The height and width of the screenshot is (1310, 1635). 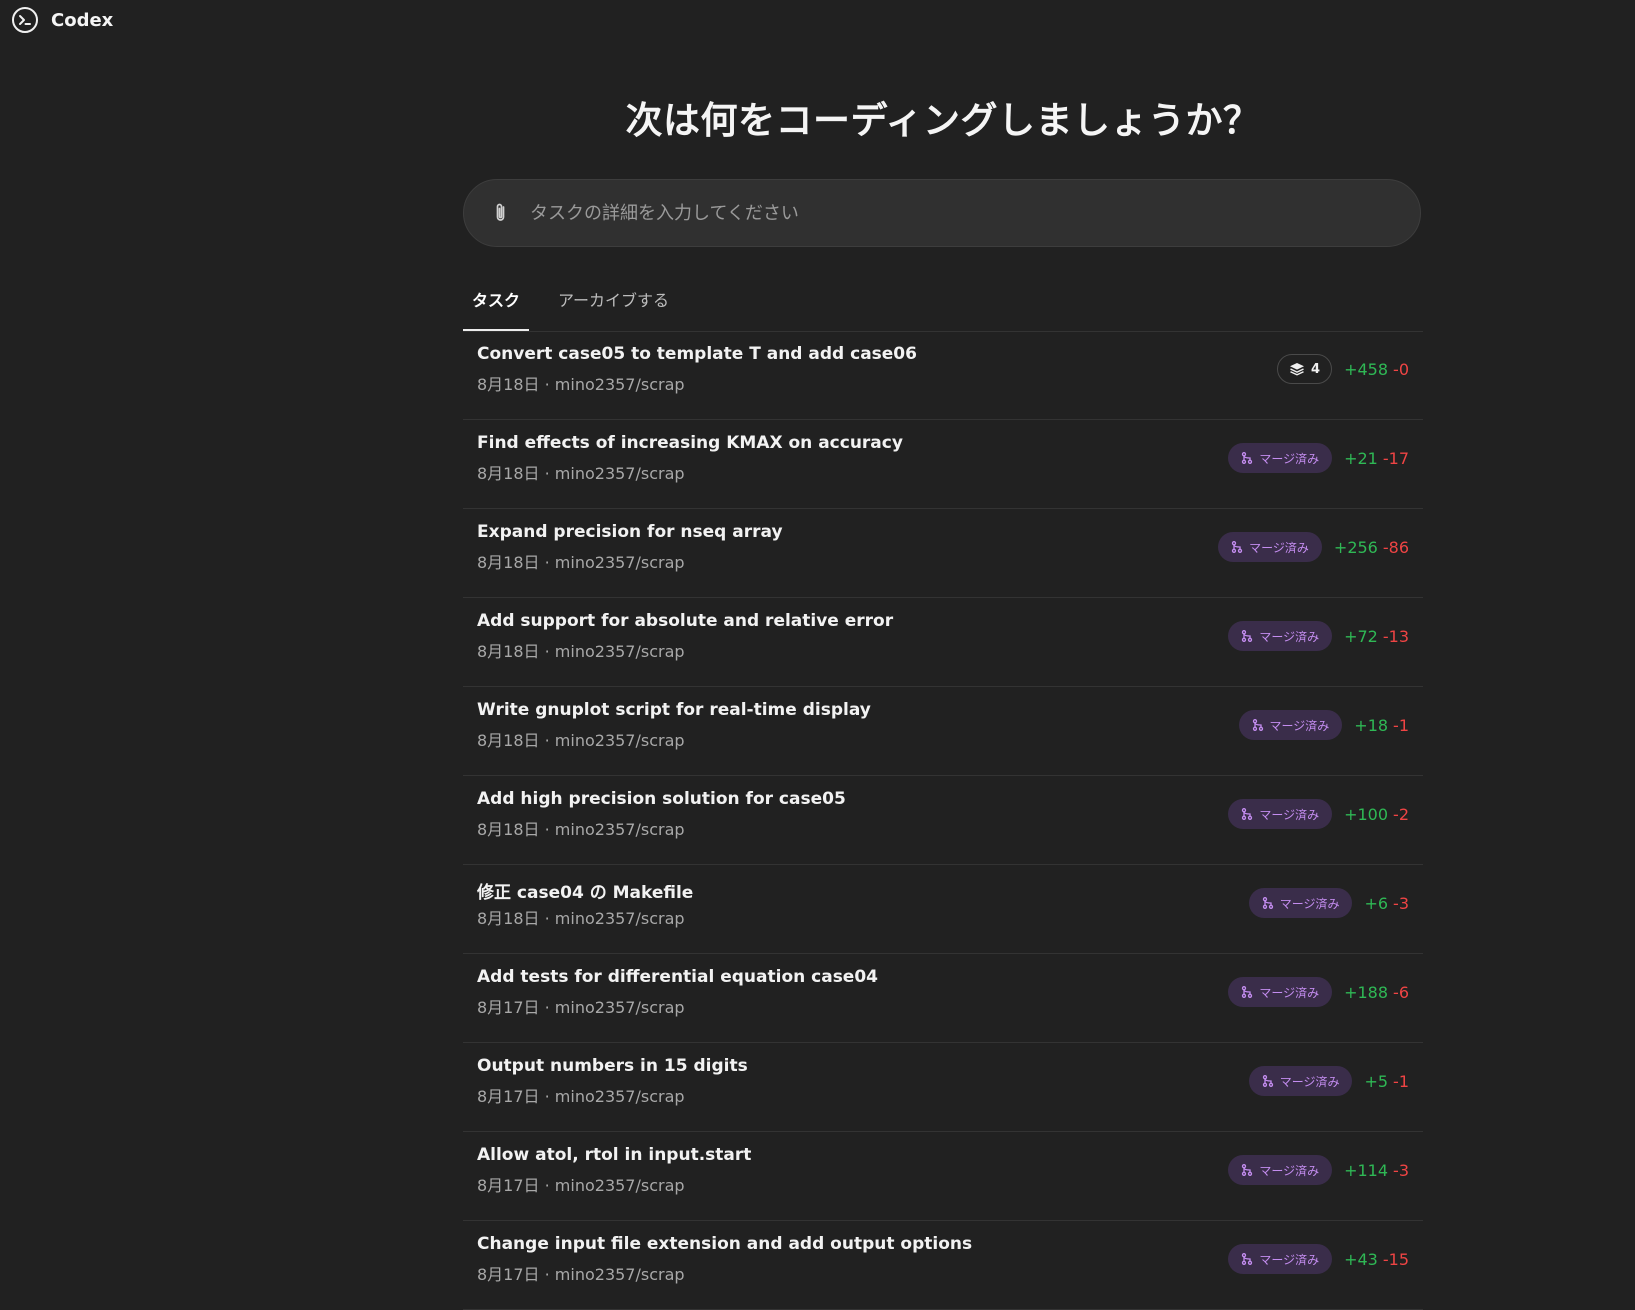 I want to click on task-status: マージ済み +100 -2, so click(x=1318, y=814).